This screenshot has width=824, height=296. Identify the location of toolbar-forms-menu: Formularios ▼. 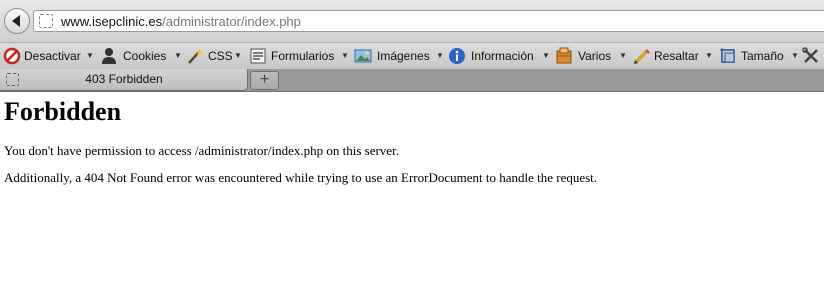
(299, 57).